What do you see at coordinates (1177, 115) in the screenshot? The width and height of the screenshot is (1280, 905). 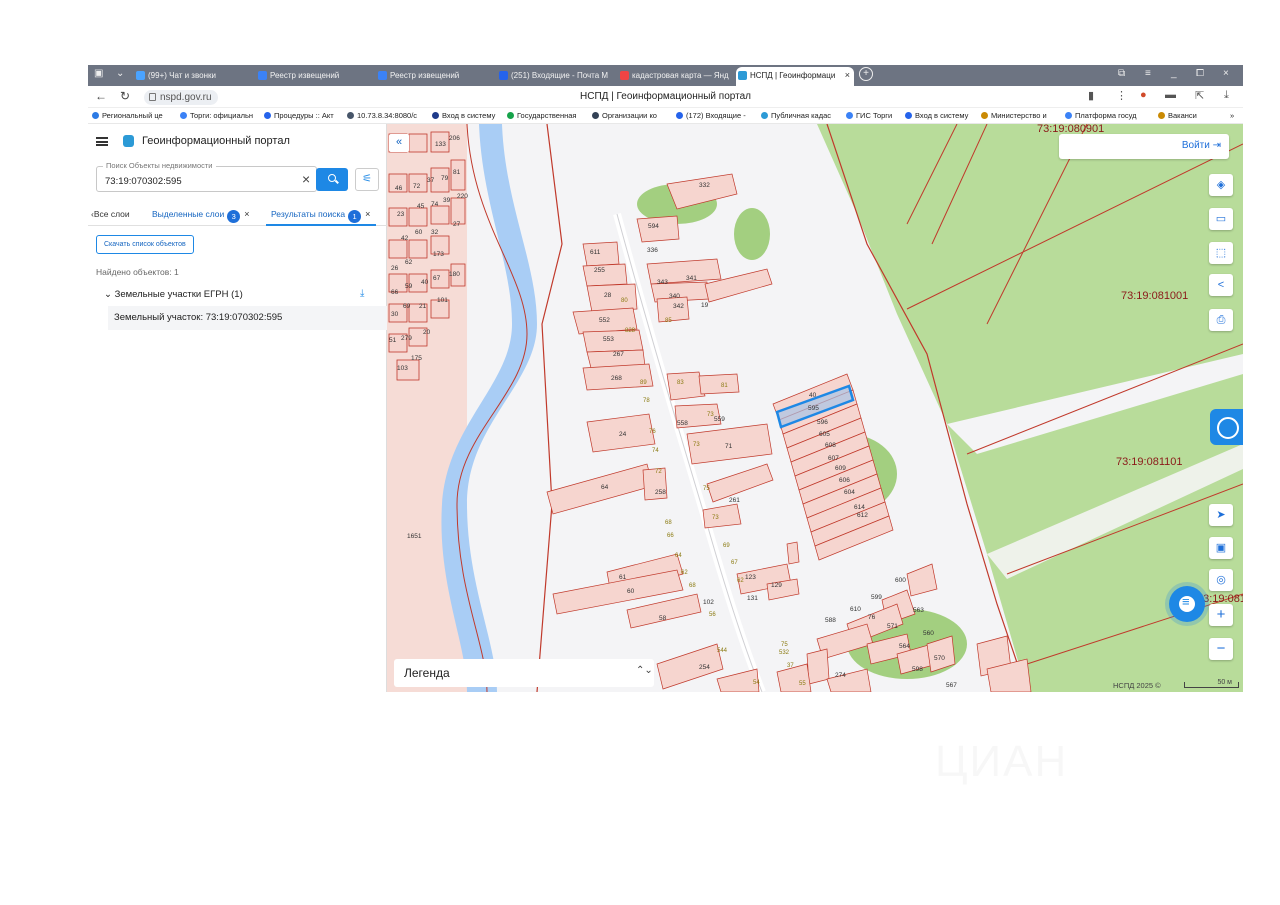 I see `bookmark-item: Ваканси` at bounding box center [1177, 115].